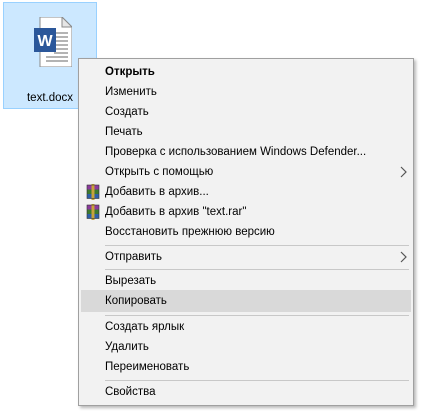 The height and width of the screenshot is (411, 422). What do you see at coordinates (246, 172) in the screenshot?
I see `menu-item-open-with: Открыть с помощью` at bounding box center [246, 172].